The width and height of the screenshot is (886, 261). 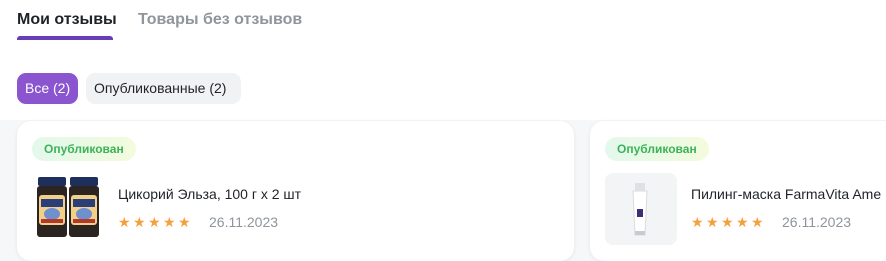 I want to click on peeling-mask-tube-image, so click(x=641, y=209).